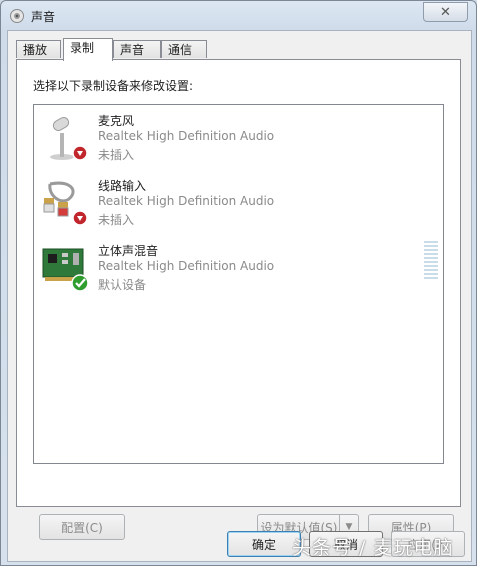  Describe the element at coordinates (122, 285) in the screenshot. I see `device-status: 默认设备` at that location.